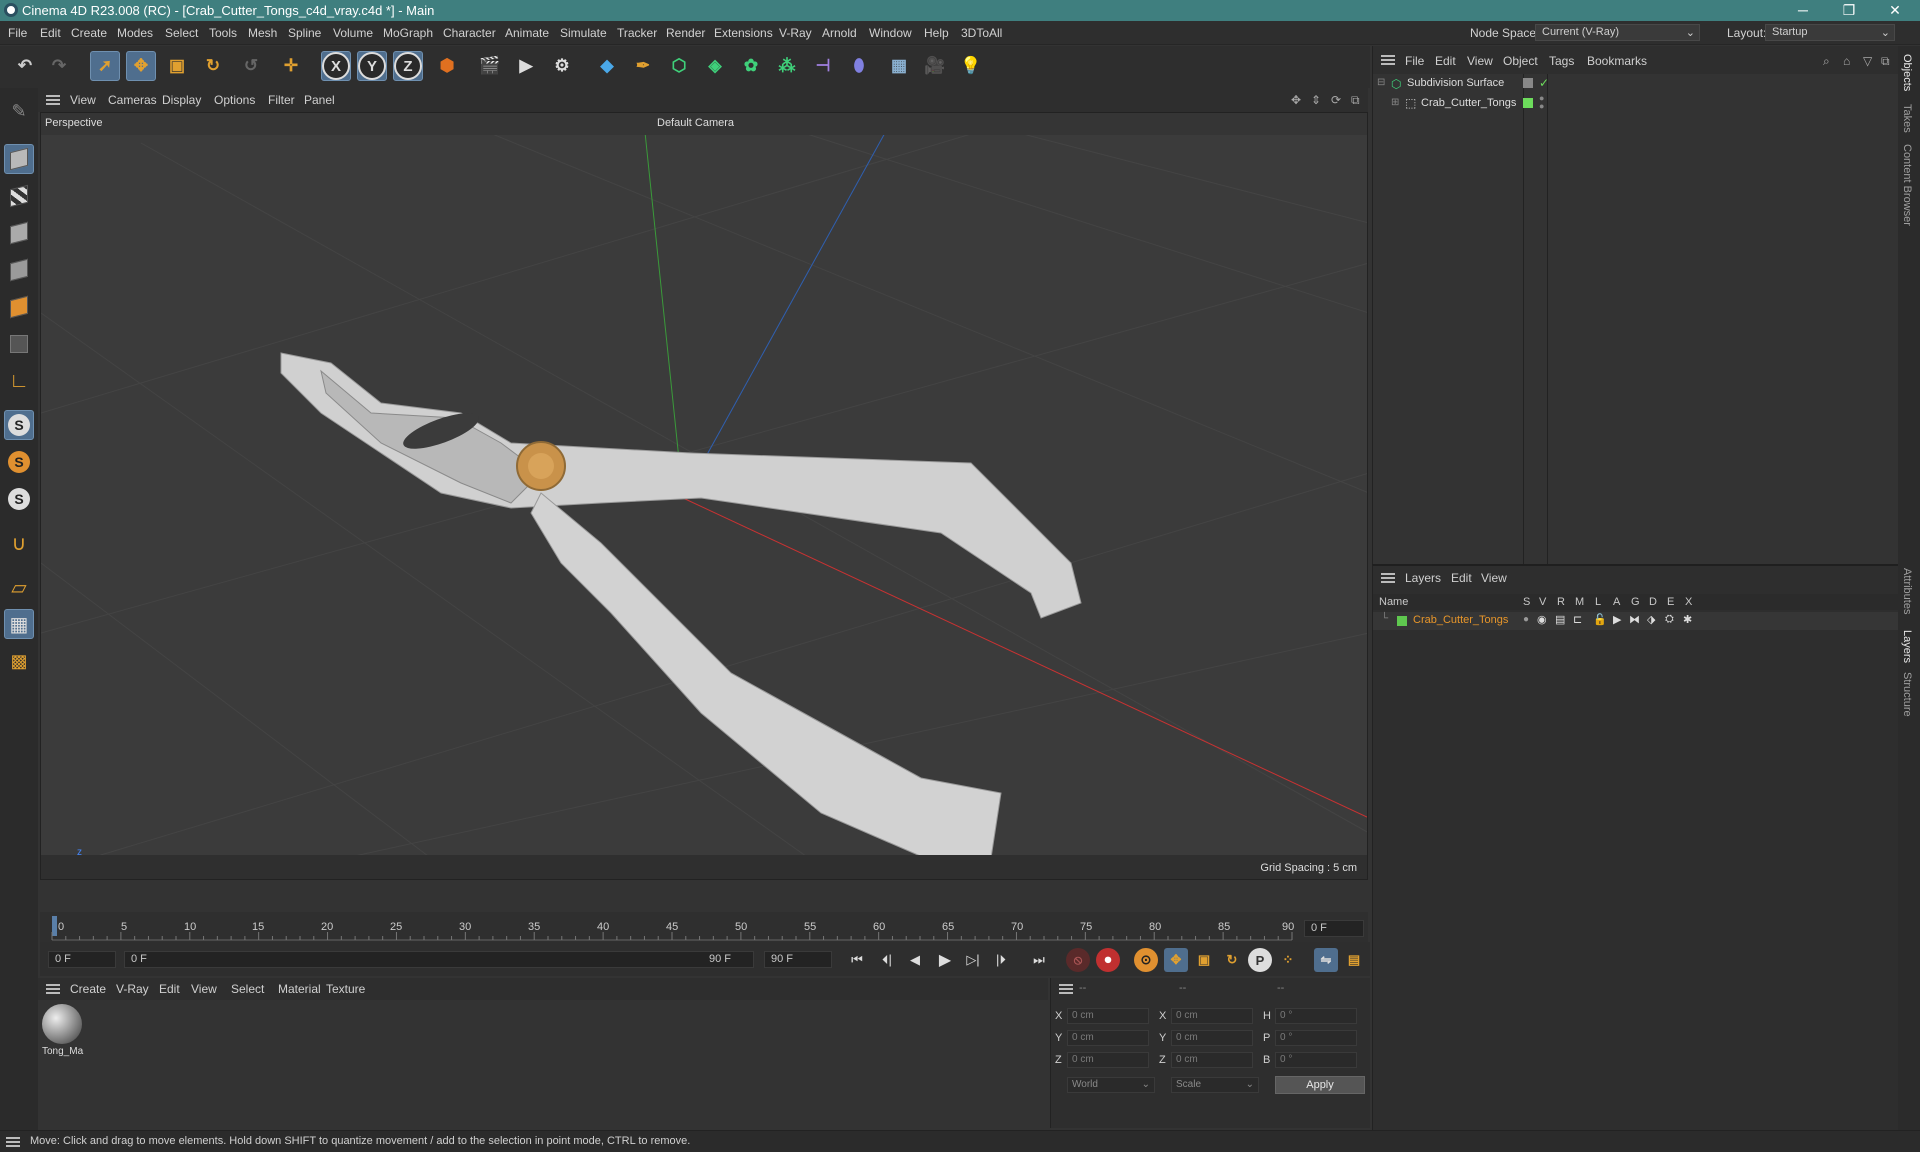  Describe the element at coordinates (936, 33) in the screenshot. I see `menu-help: Help` at that location.